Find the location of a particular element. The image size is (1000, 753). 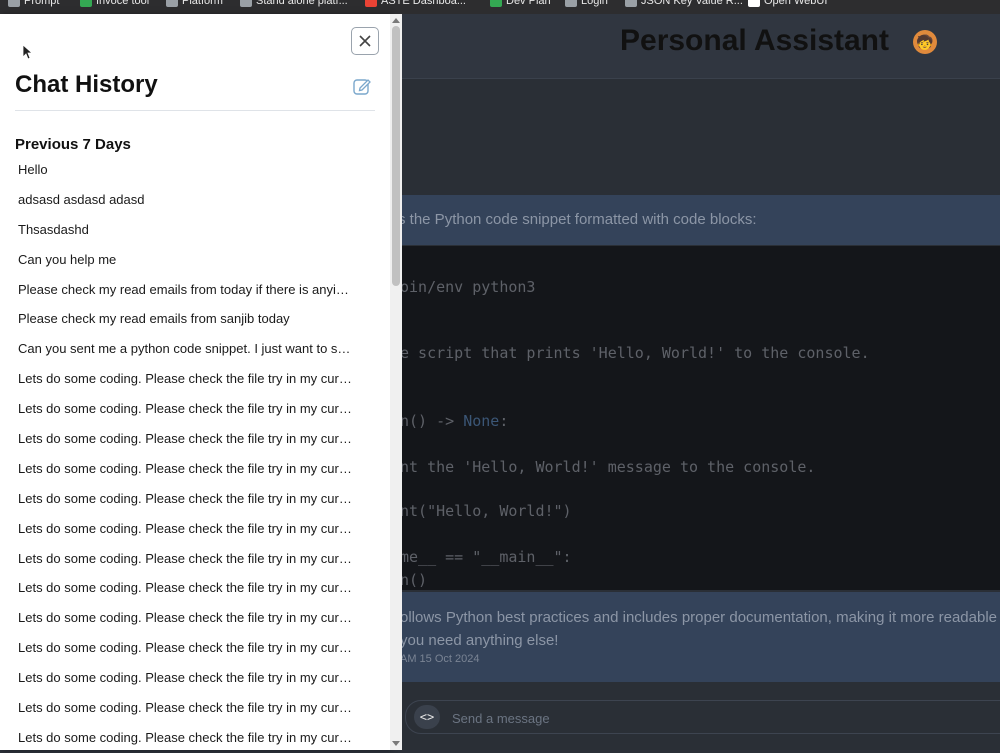

bookmark-item: Invoce tool is located at coordinates (114, 3).